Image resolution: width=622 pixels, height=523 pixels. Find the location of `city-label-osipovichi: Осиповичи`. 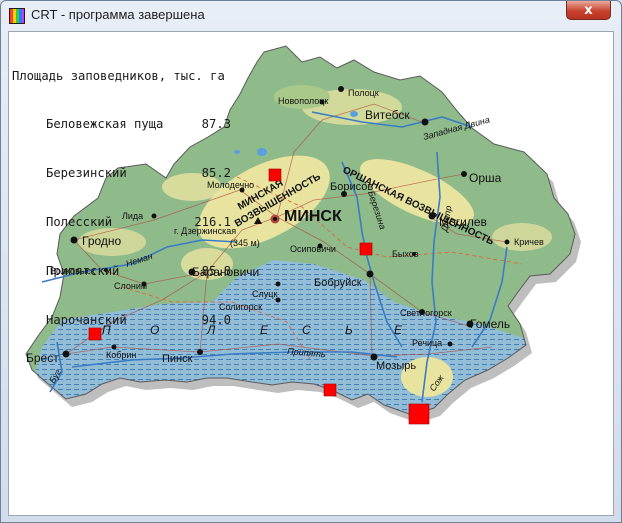

city-label-osipovichi: Осиповичи is located at coordinates (313, 249).